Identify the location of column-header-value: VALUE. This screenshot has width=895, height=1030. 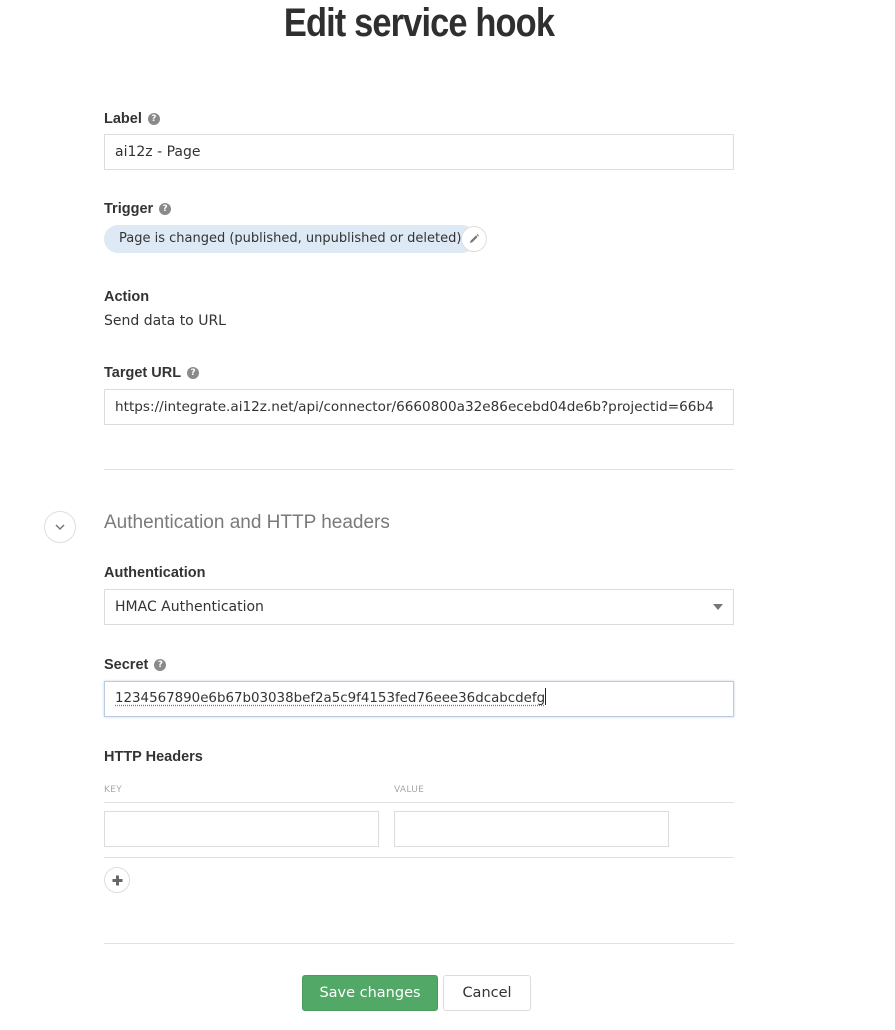
(409, 790).